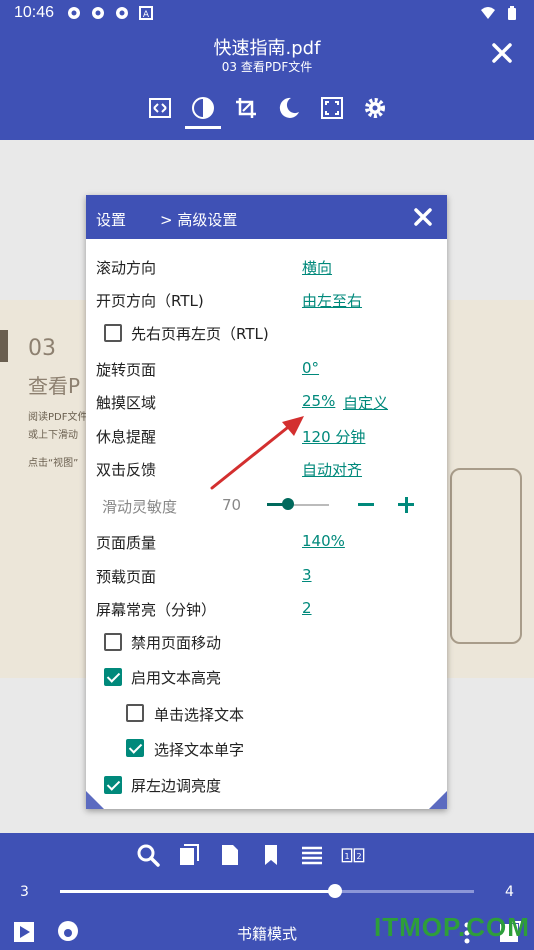  I want to click on page-slider-fill, so click(197, 891).